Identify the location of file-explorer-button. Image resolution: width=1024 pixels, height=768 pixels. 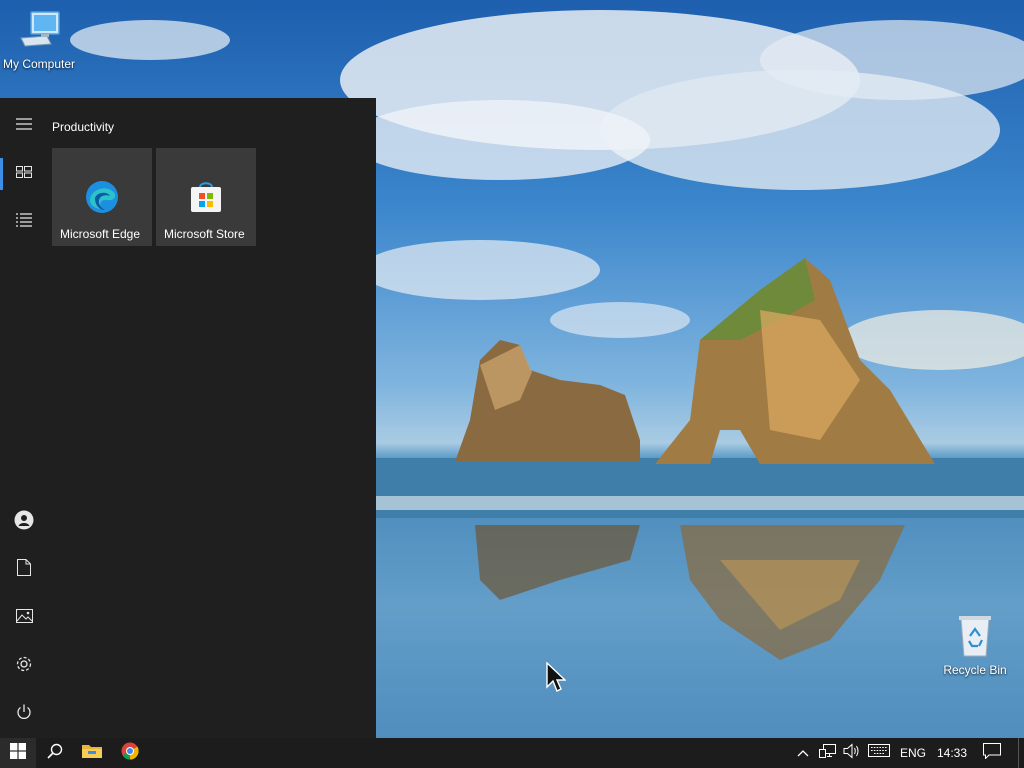
(92, 753).